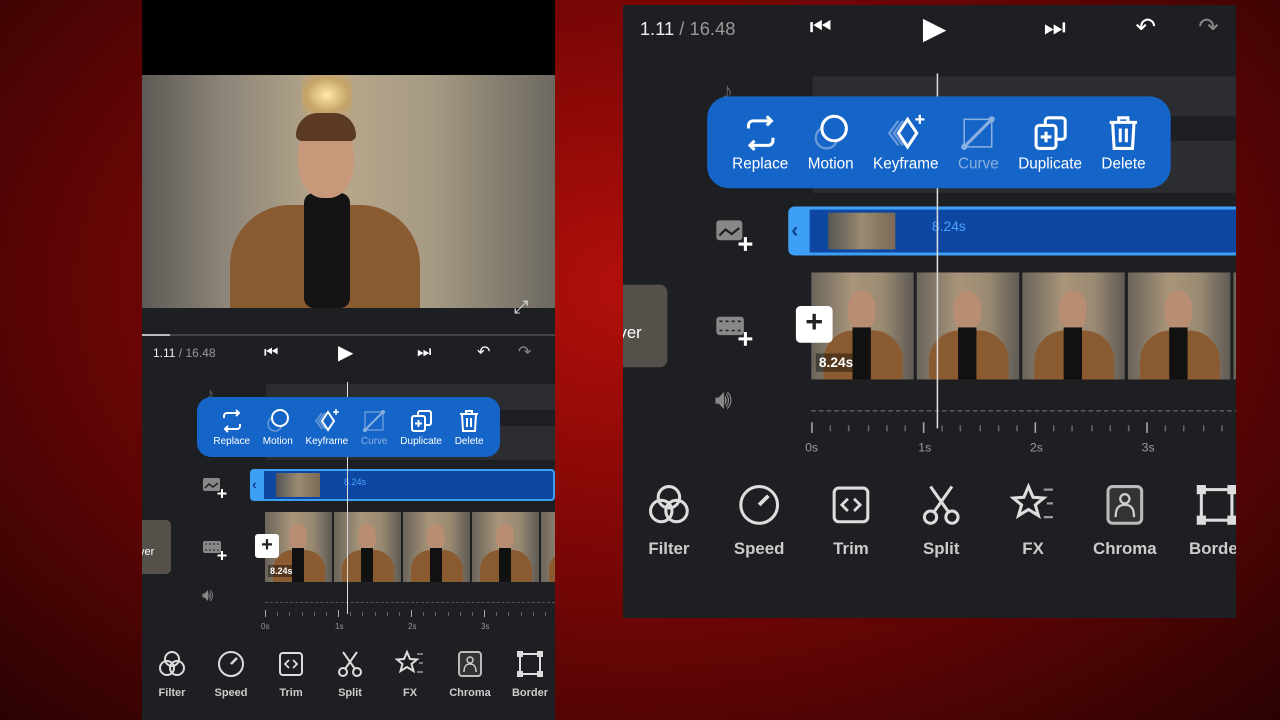  I want to click on chroma-icon, so click(1125, 505).